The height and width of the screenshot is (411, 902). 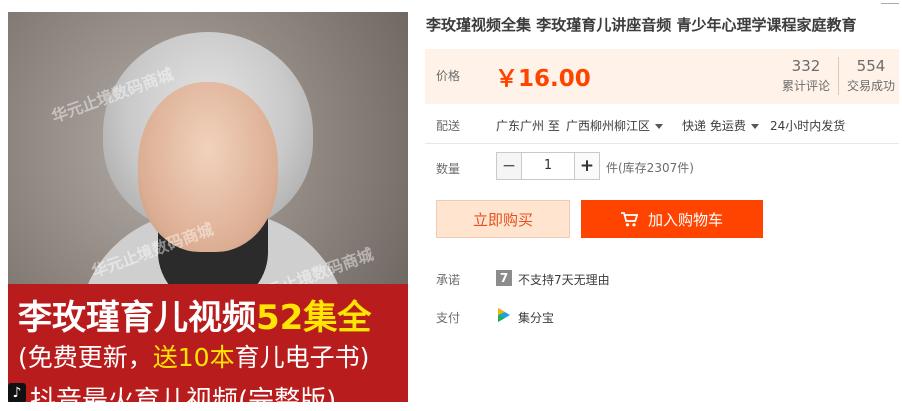 What do you see at coordinates (587, 166) in the screenshot?
I see `increase-quantity-button: +` at bounding box center [587, 166].